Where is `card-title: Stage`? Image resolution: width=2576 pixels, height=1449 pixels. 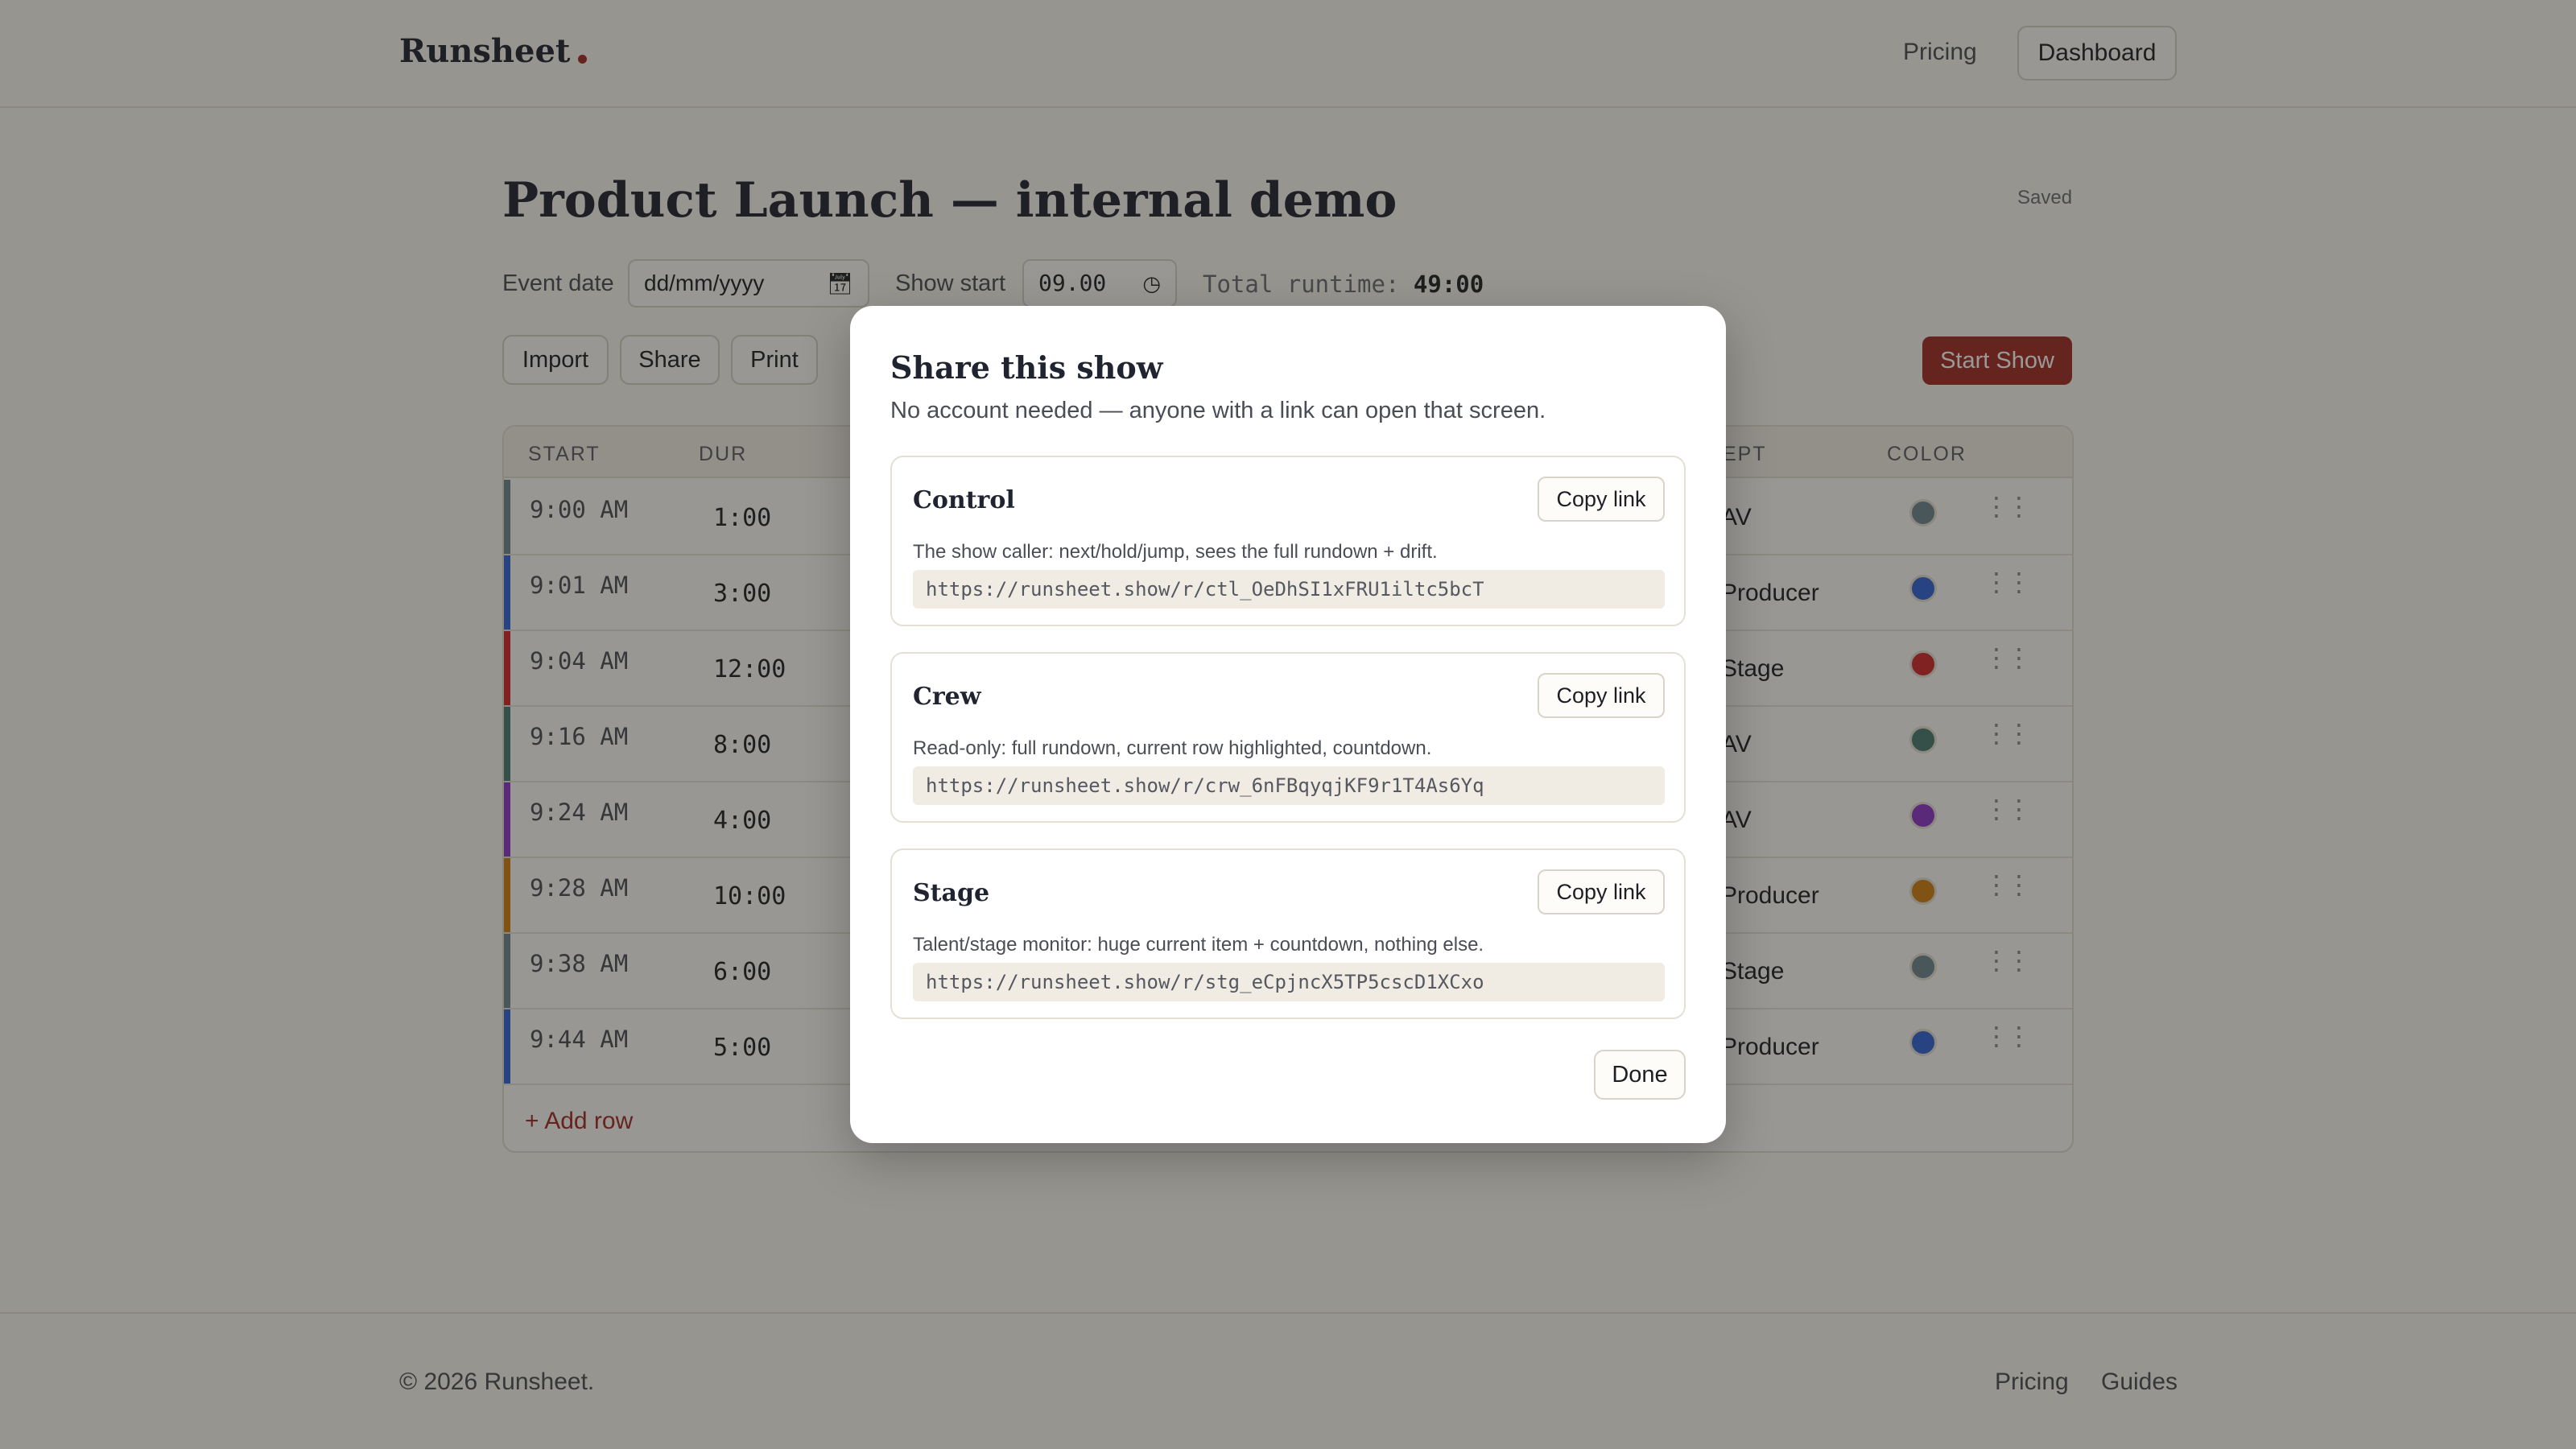
card-title: Stage is located at coordinates (951, 893).